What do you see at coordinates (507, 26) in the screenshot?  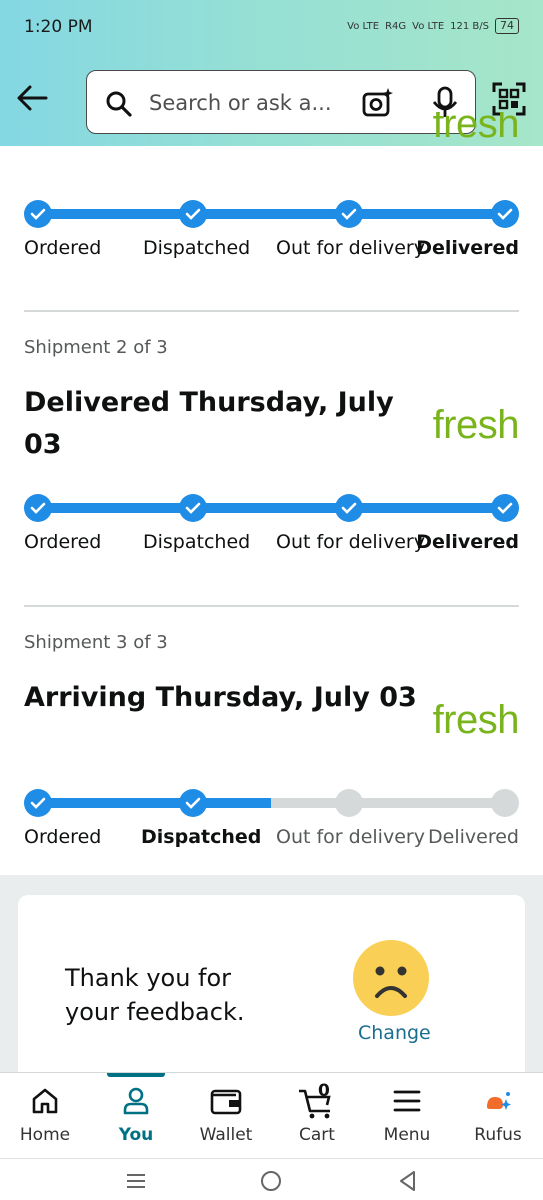 I see `battery-indicator: 74` at bounding box center [507, 26].